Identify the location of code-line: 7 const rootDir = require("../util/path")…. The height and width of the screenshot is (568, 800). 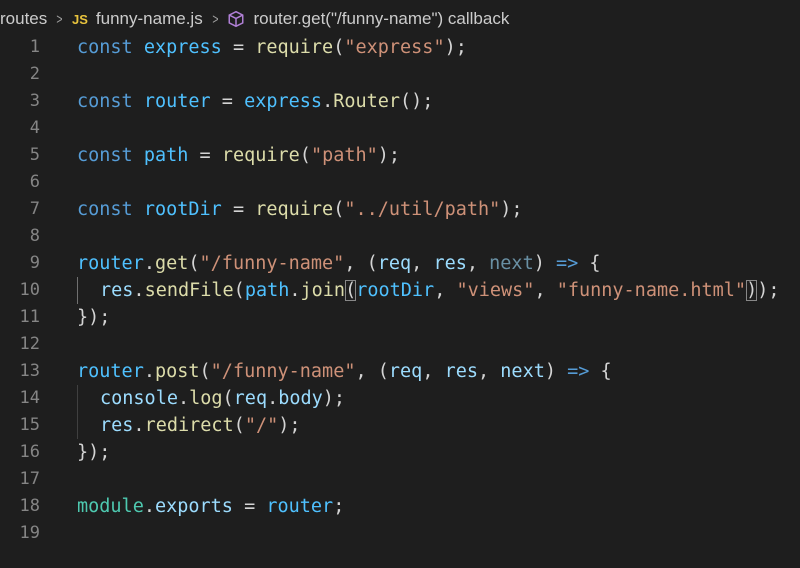
(400, 209).